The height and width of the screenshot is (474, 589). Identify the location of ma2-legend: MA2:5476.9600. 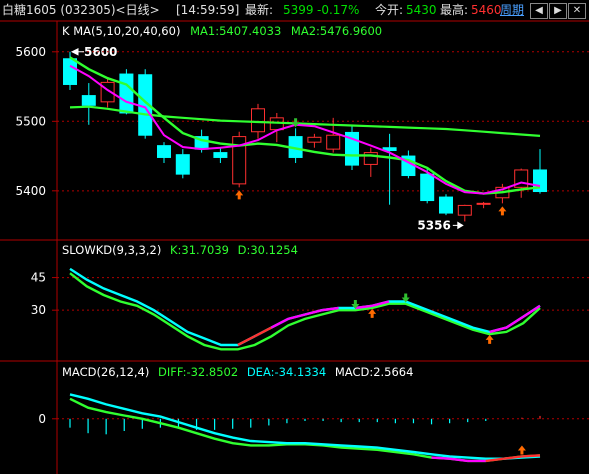
(336, 31).